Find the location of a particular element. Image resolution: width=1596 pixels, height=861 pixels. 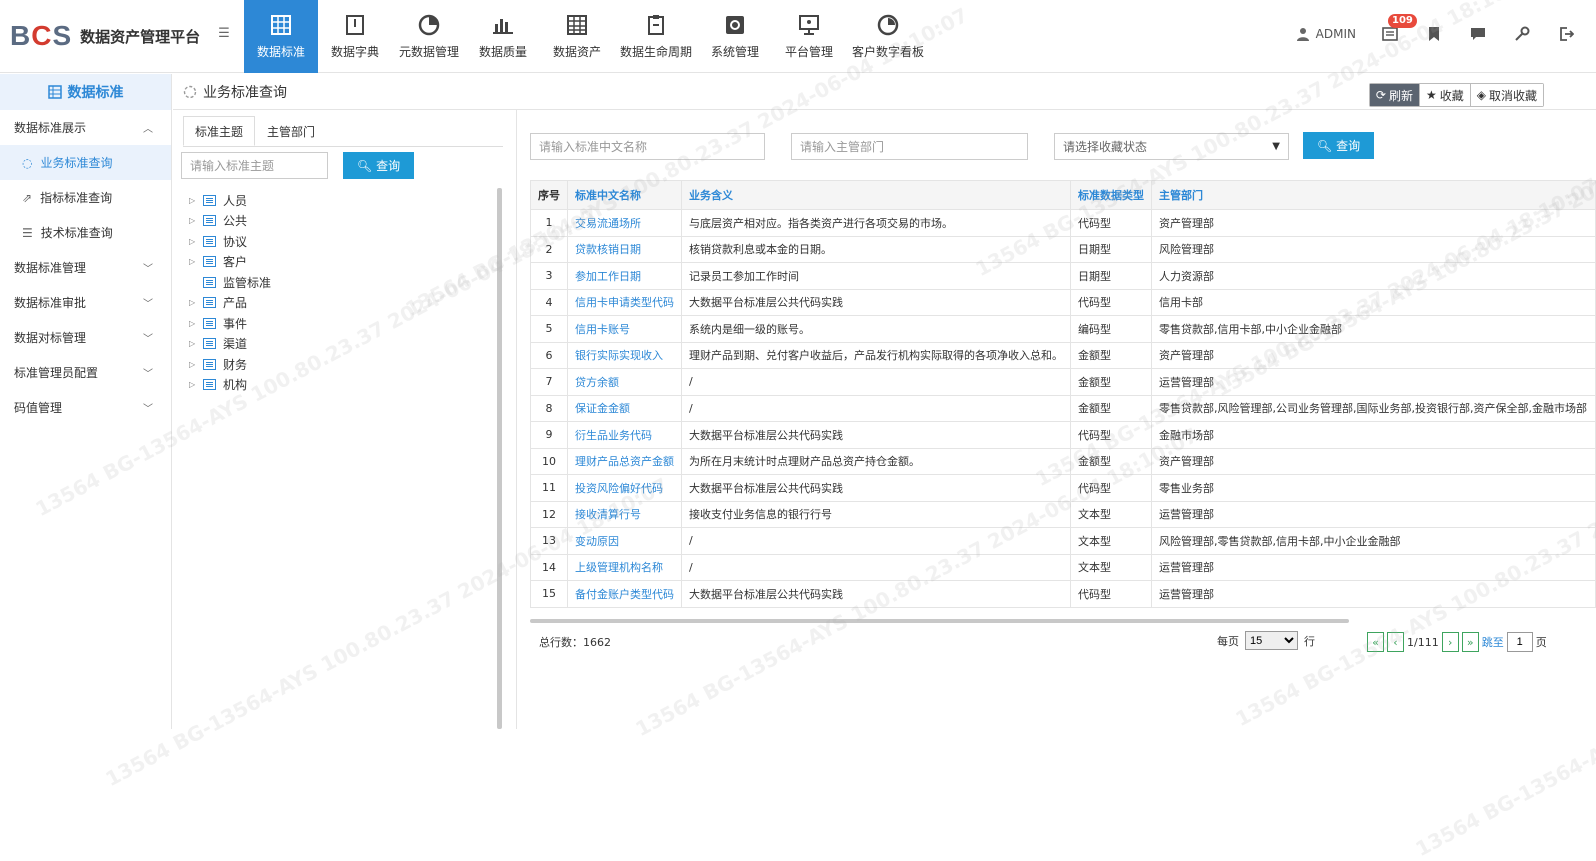

standard-name-link: 信用卡申请类型代码 is located at coordinates (625, 302).